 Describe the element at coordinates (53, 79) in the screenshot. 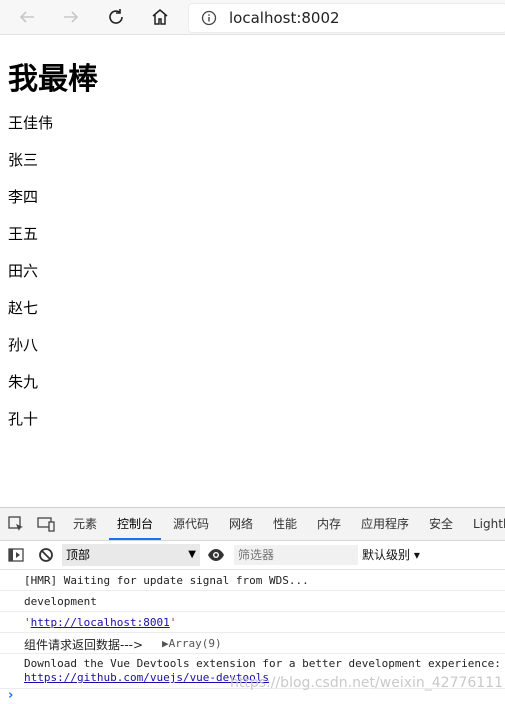

I see `page-title: 我最棒` at that location.